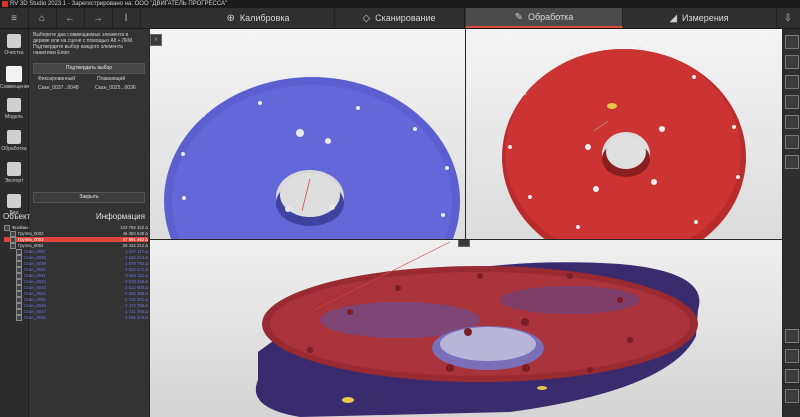 The width and height of the screenshot is (800, 417). What do you see at coordinates (76, 306) in the screenshot?
I see `tree-row: Скан_0046 2 473 796 Δ` at bounding box center [76, 306].